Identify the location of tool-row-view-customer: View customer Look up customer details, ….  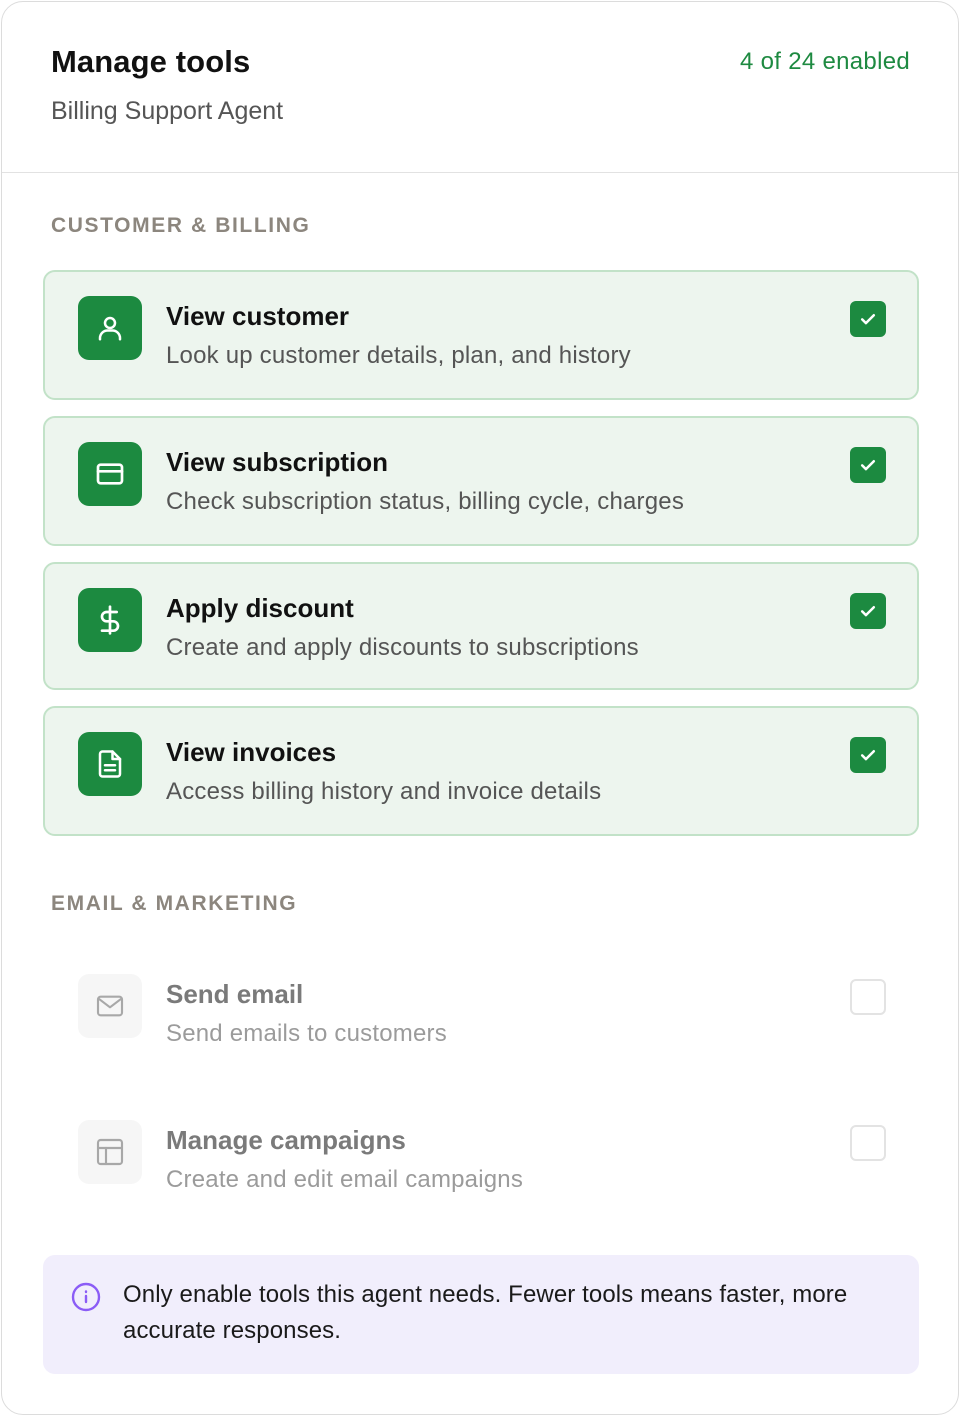
(481, 335).